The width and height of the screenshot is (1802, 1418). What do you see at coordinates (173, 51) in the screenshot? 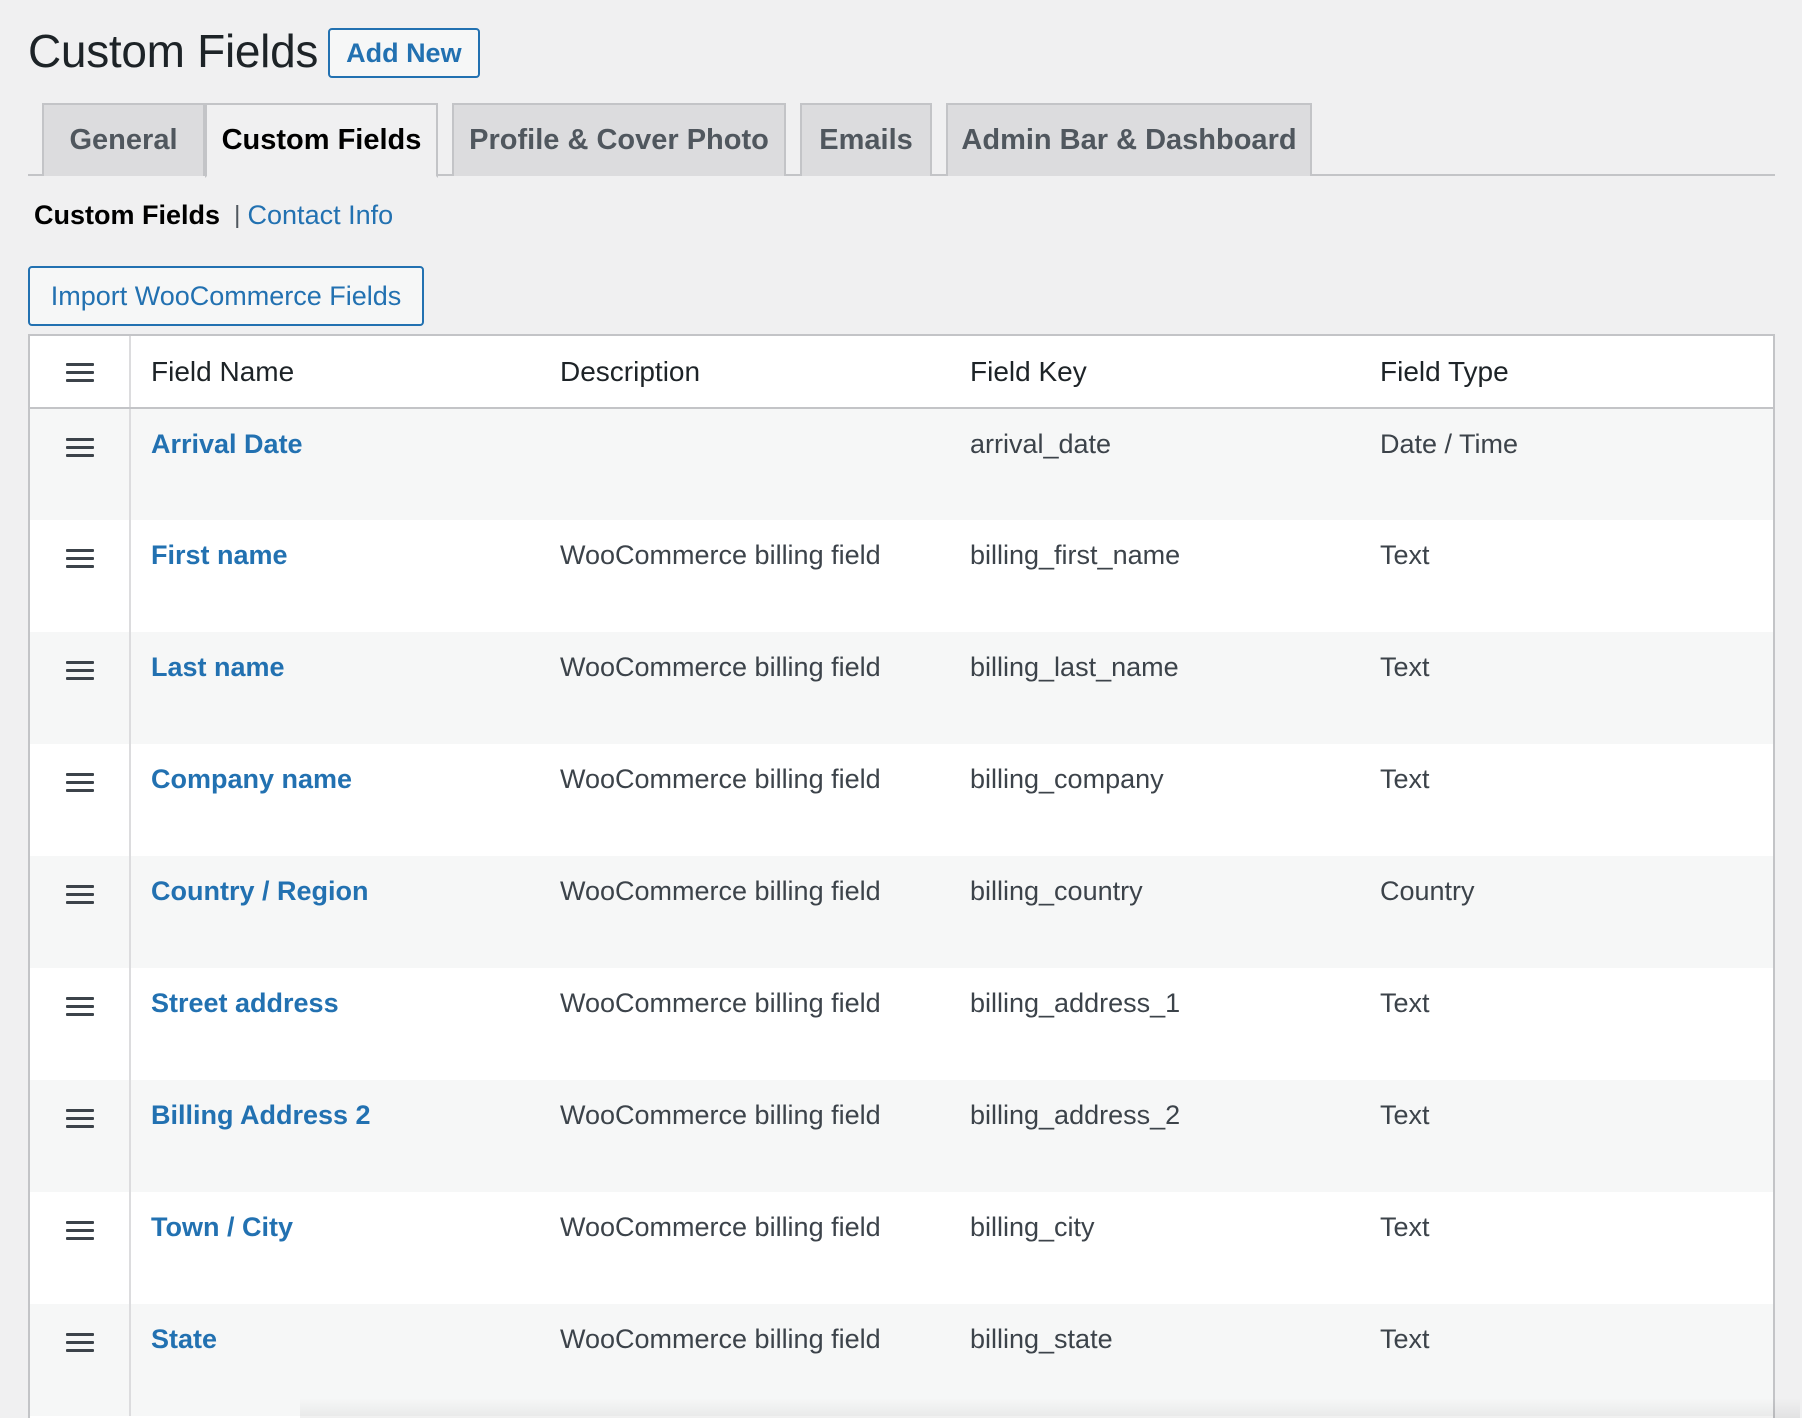
I see `page-title: Custom Fields` at bounding box center [173, 51].